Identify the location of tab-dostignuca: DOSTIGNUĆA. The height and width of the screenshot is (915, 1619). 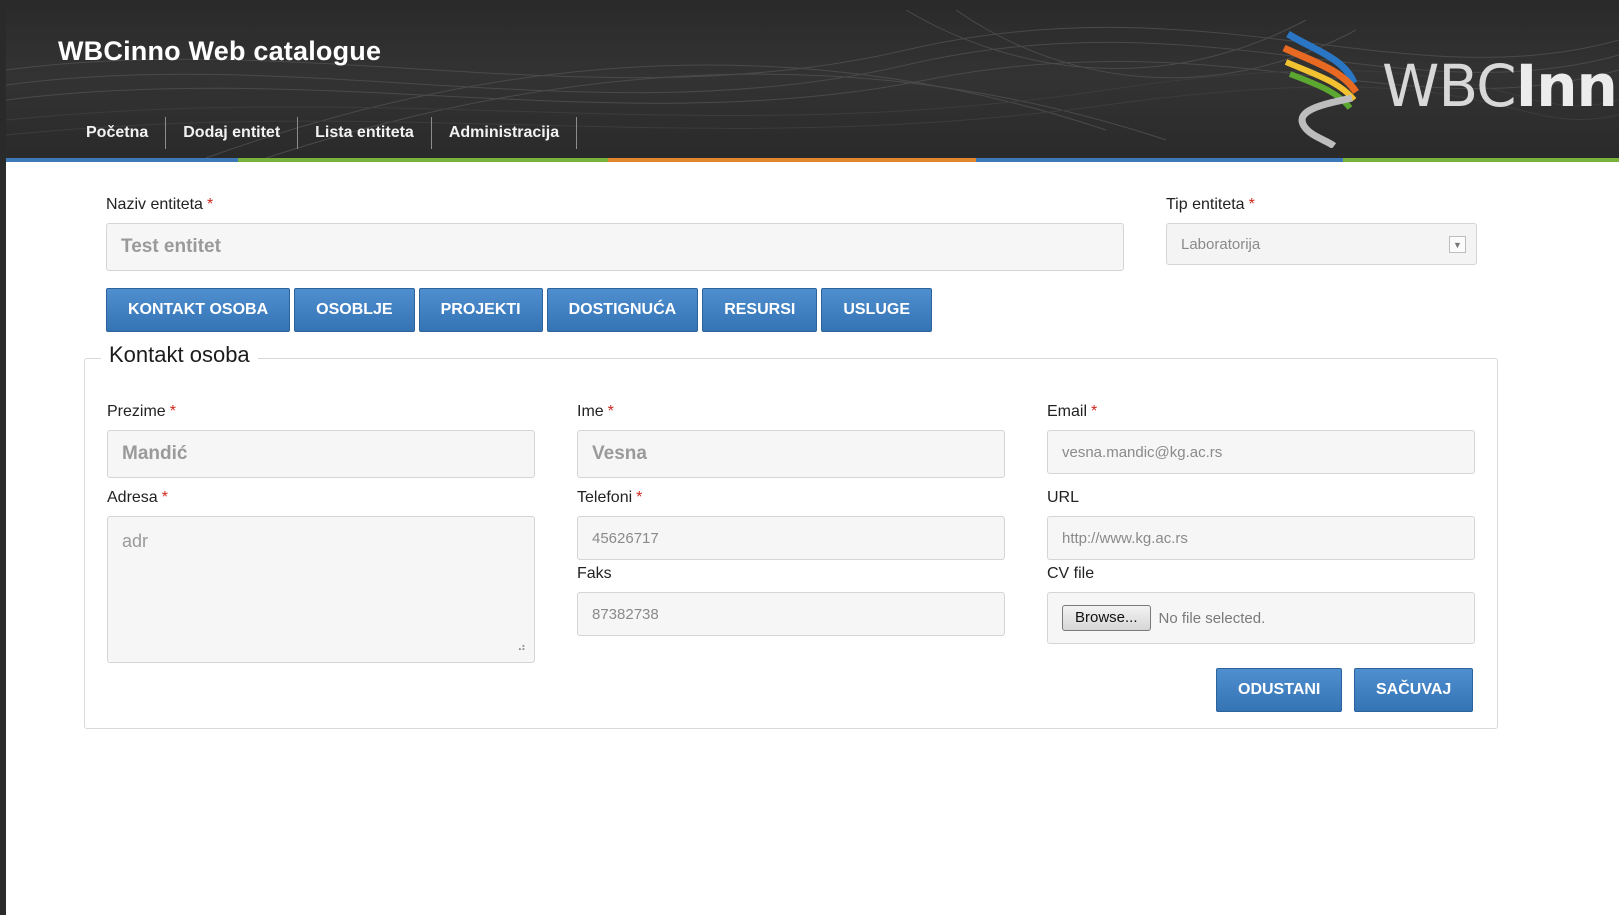
(622, 310).